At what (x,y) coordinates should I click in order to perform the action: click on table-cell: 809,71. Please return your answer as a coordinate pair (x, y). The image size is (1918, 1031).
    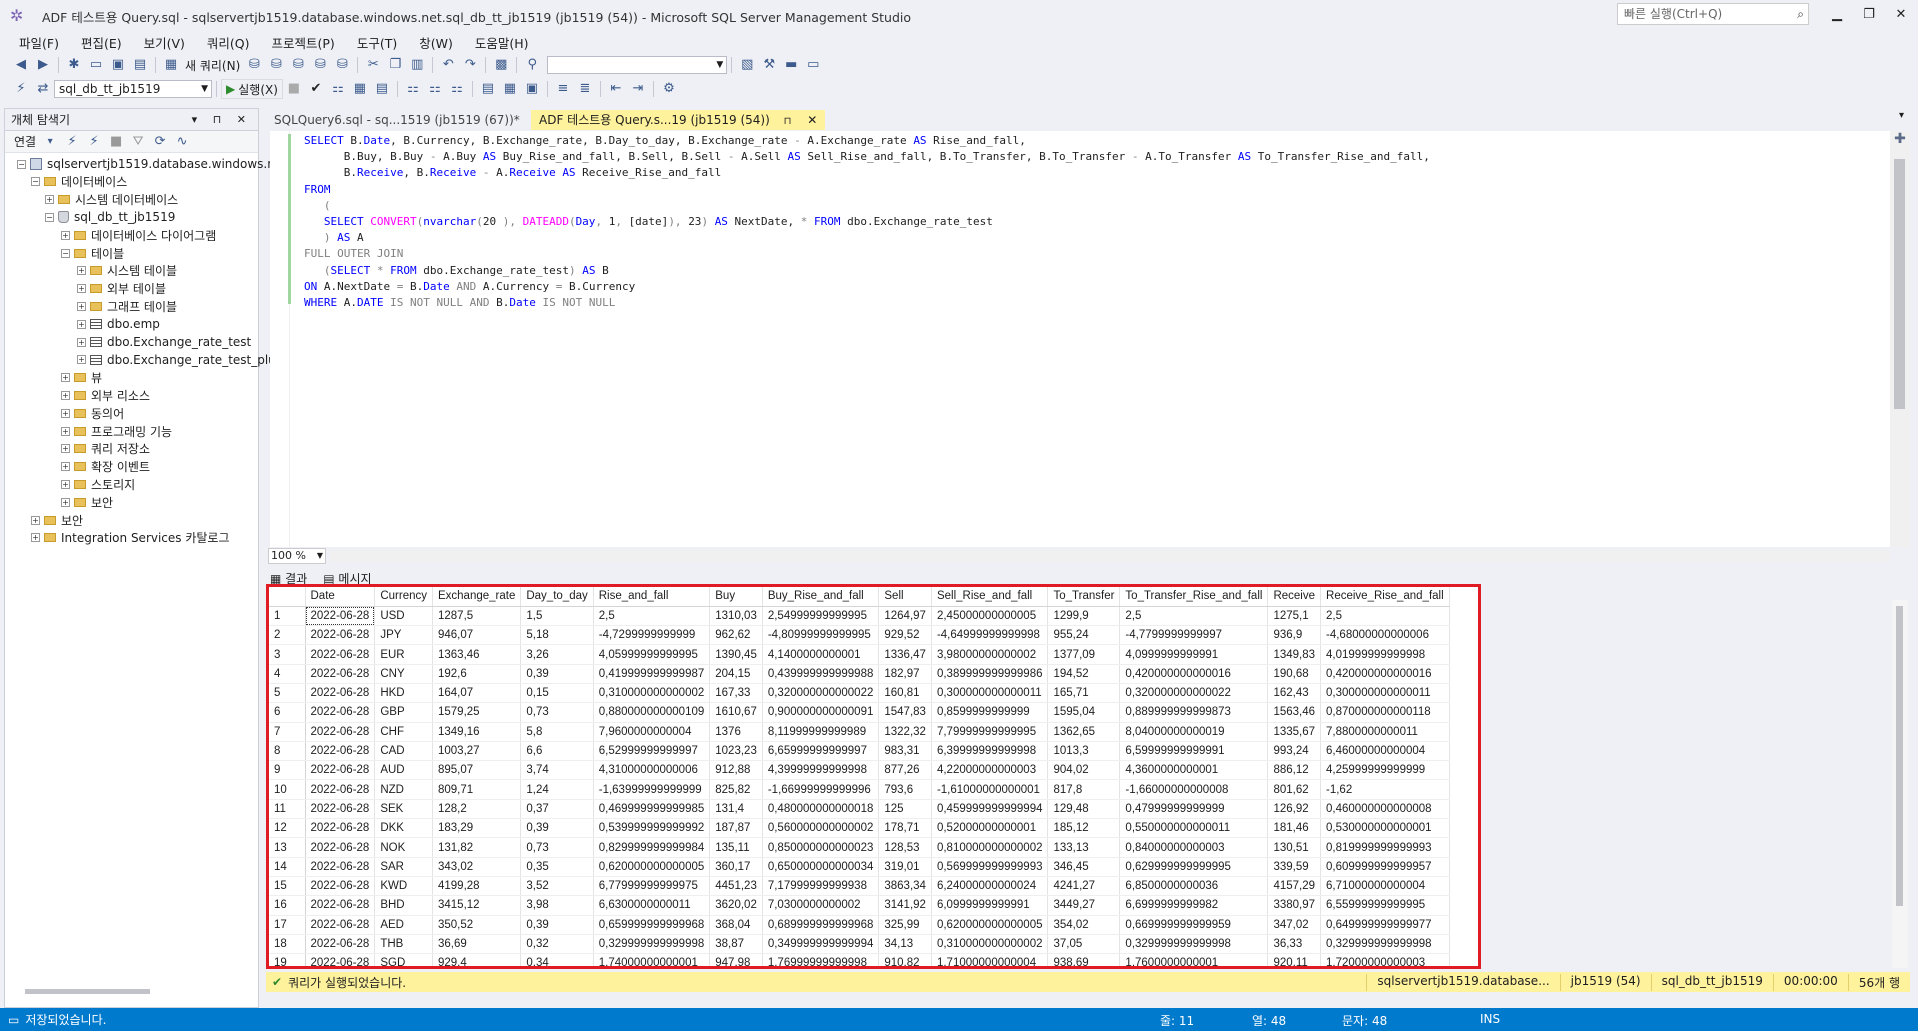
    Looking at the image, I should click on (477, 789).